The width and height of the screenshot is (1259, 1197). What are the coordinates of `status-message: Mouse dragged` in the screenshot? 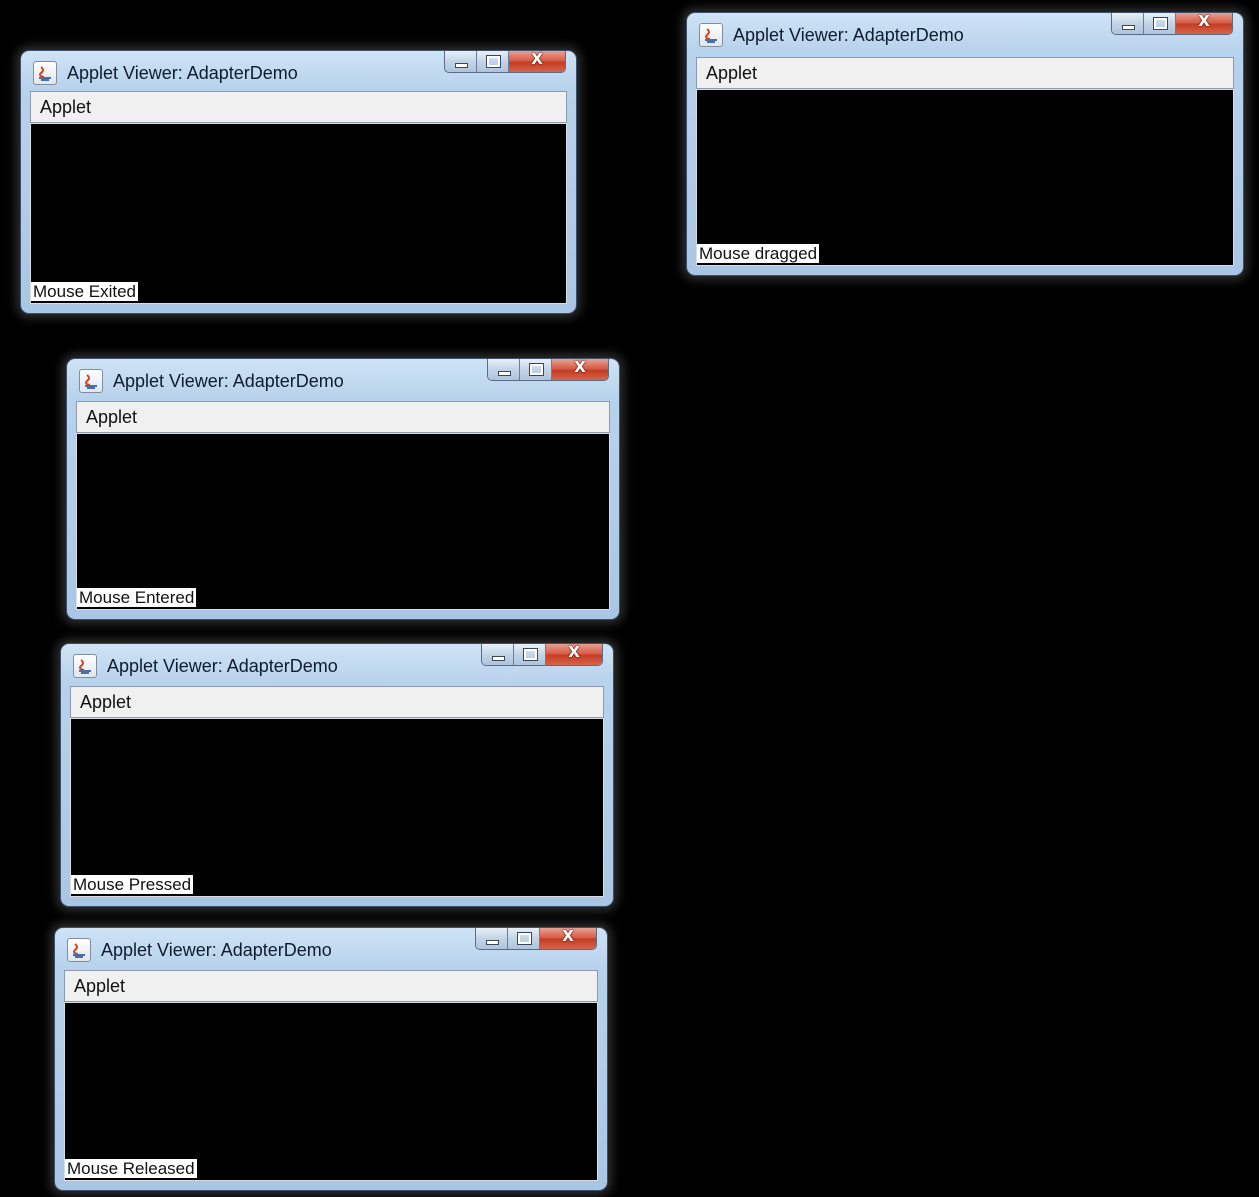 It's located at (758, 253).